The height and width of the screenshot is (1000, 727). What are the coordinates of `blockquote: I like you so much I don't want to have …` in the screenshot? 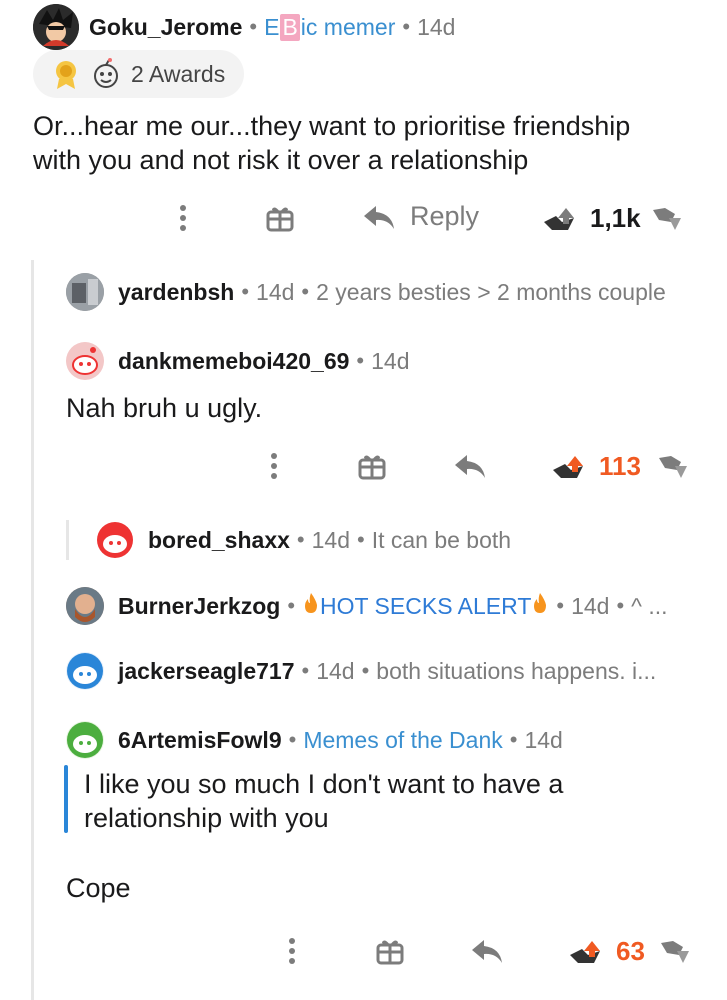 It's located at (323, 801).